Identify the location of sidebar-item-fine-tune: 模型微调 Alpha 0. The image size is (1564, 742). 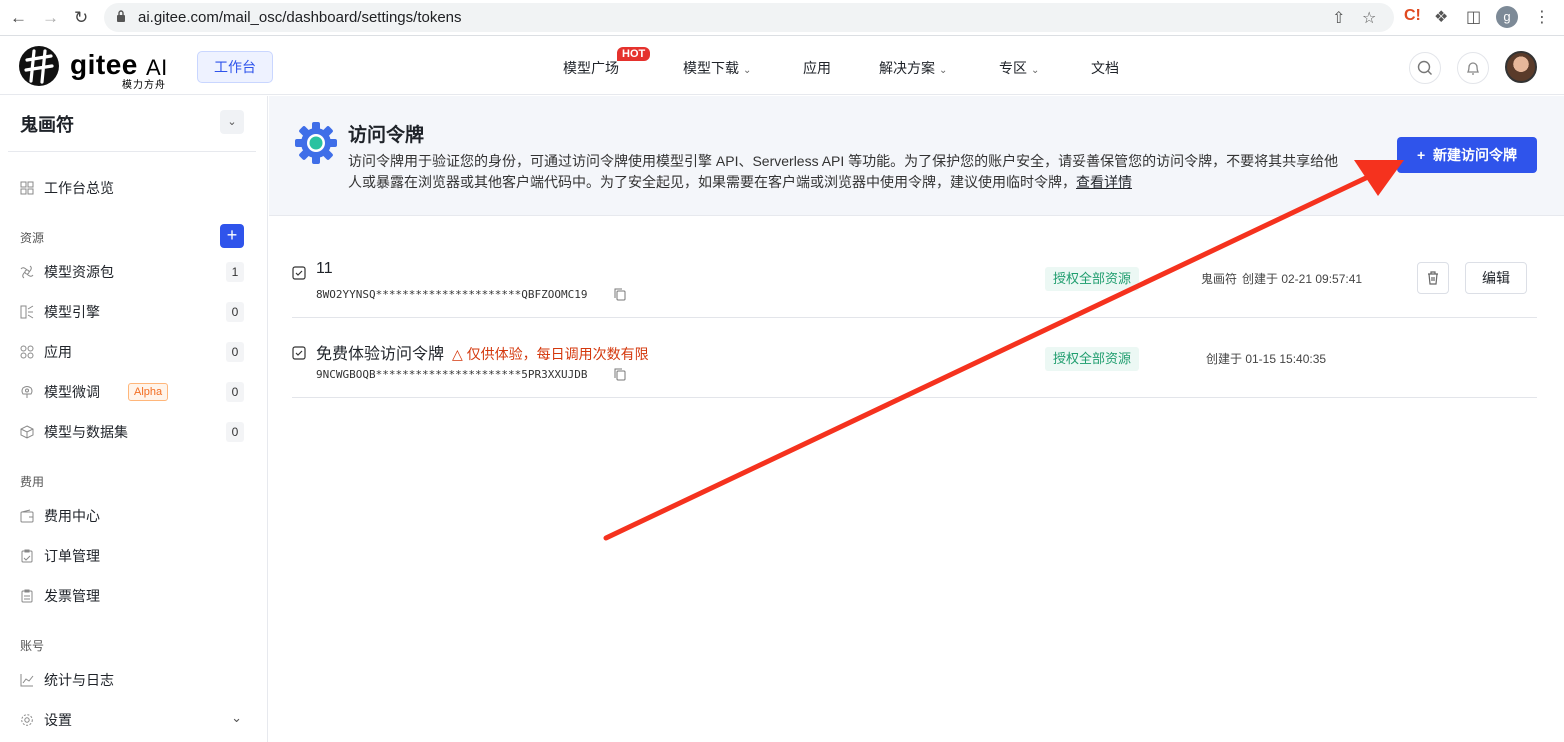
(134, 392).